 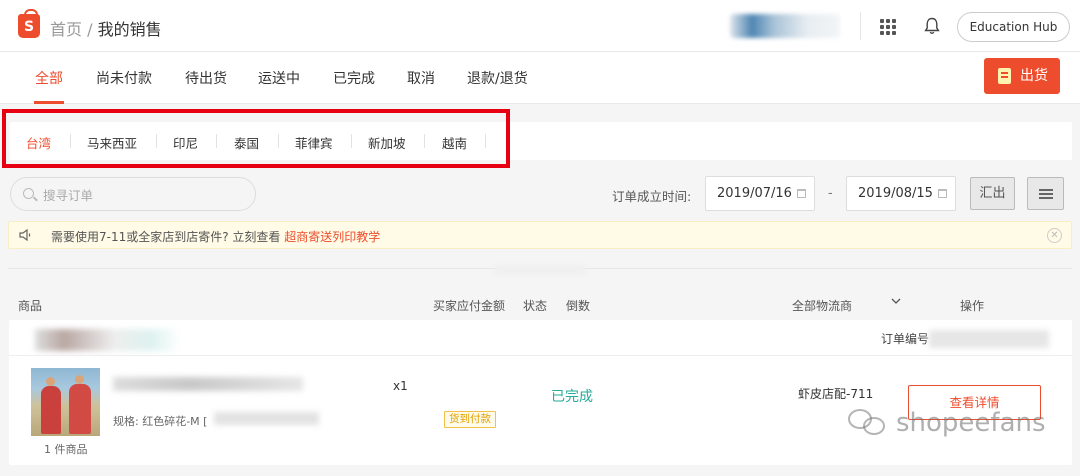 What do you see at coordinates (66, 449) in the screenshot?
I see `item-count: 1 件商品` at bounding box center [66, 449].